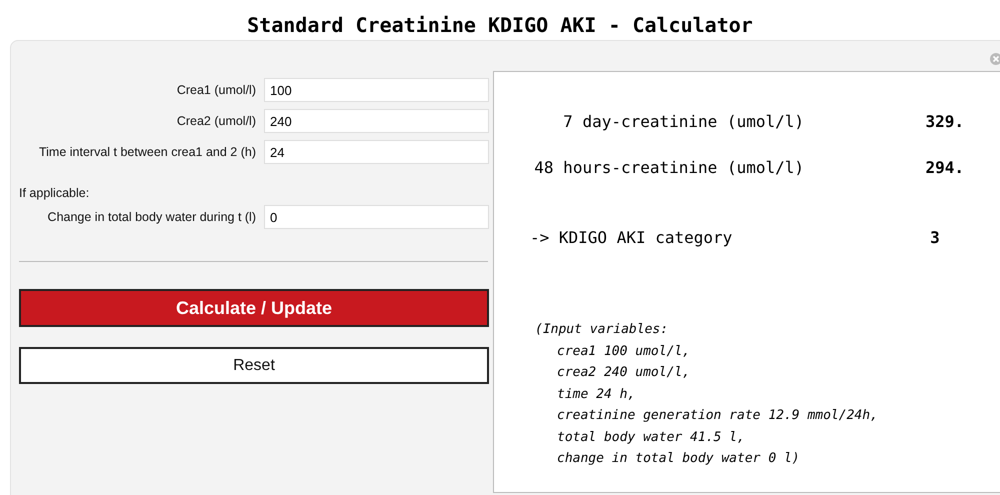  What do you see at coordinates (152, 217) in the screenshot?
I see `field-label: Change in total body water during t (l)` at bounding box center [152, 217].